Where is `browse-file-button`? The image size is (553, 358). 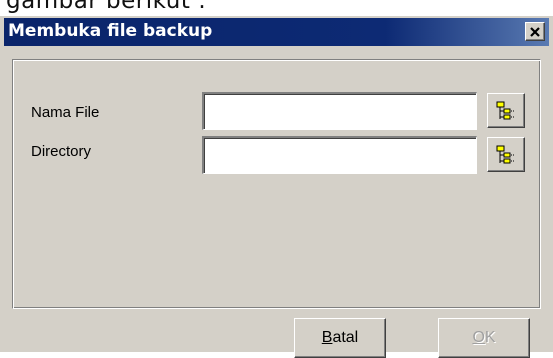
browse-file-button is located at coordinates (506, 110).